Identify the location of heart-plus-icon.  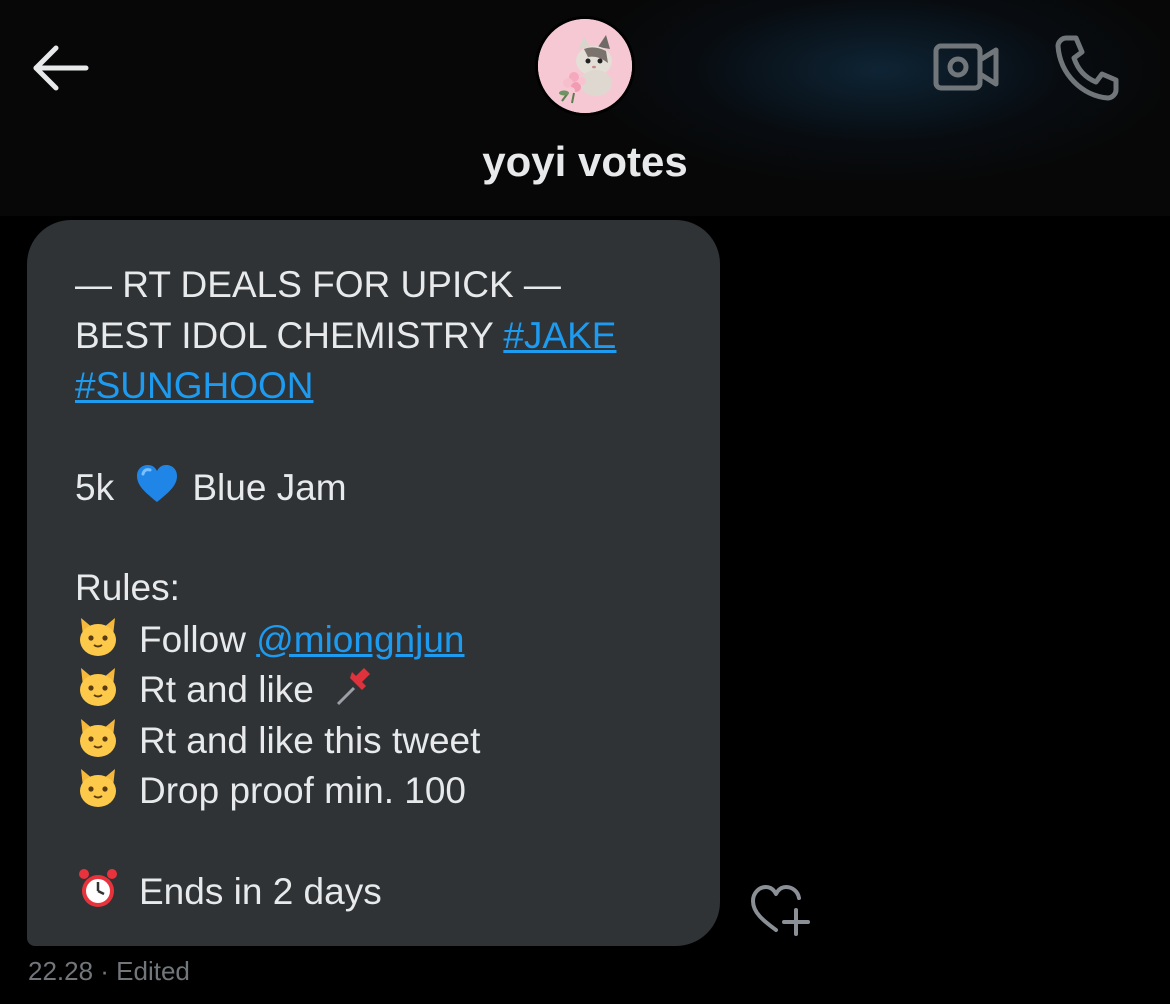
(780, 910).